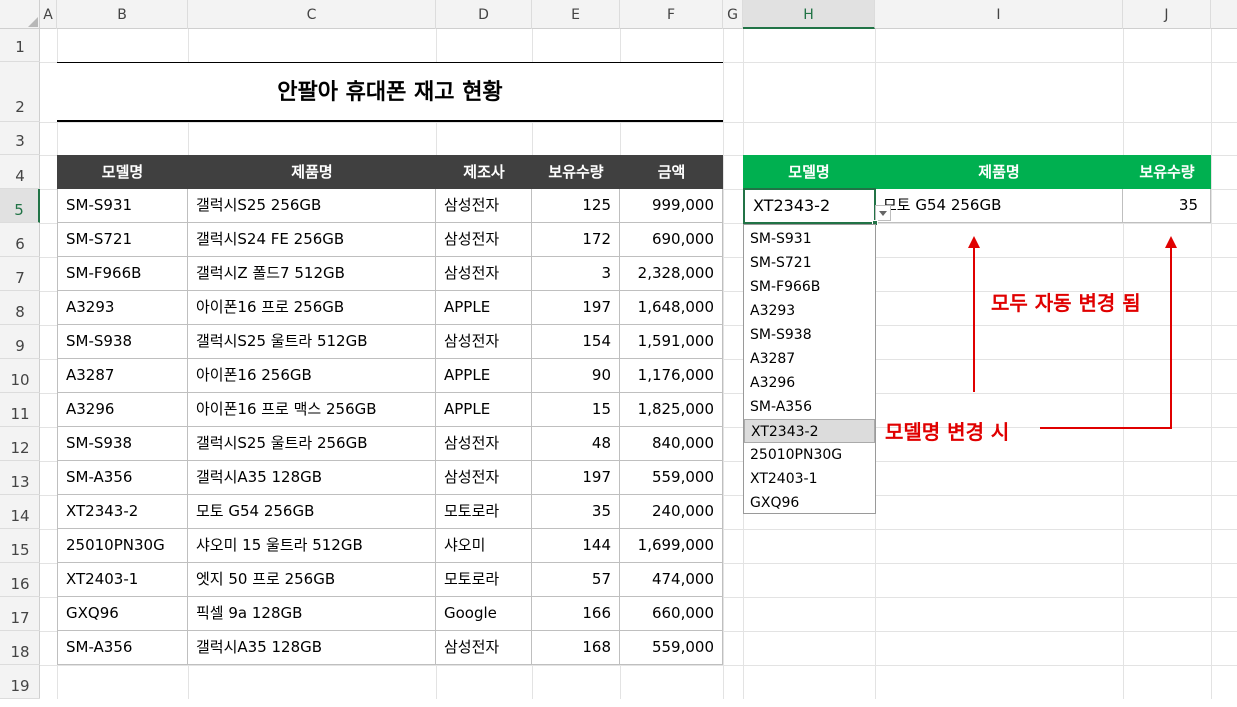 The height and width of the screenshot is (707, 1237). I want to click on annotation-arrows, so click(1072, 332).